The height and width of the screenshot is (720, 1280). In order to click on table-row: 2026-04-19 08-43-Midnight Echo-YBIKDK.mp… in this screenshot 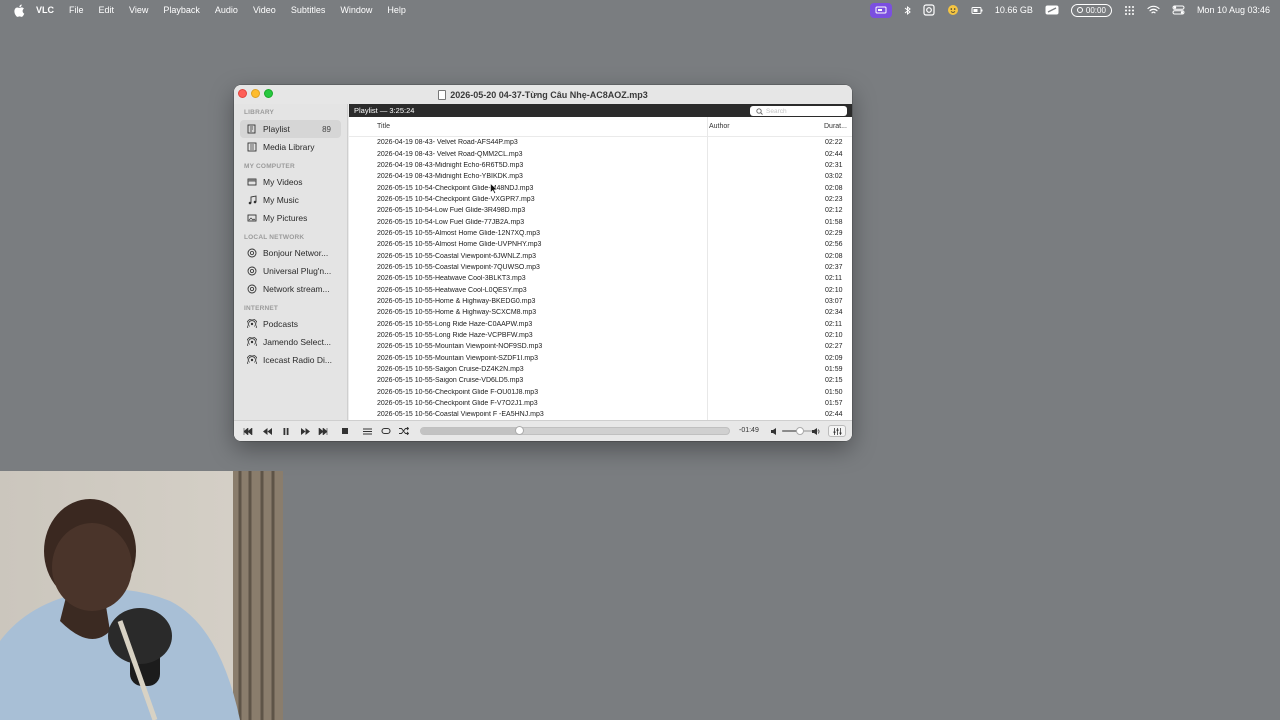, I will do `click(600, 177)`.